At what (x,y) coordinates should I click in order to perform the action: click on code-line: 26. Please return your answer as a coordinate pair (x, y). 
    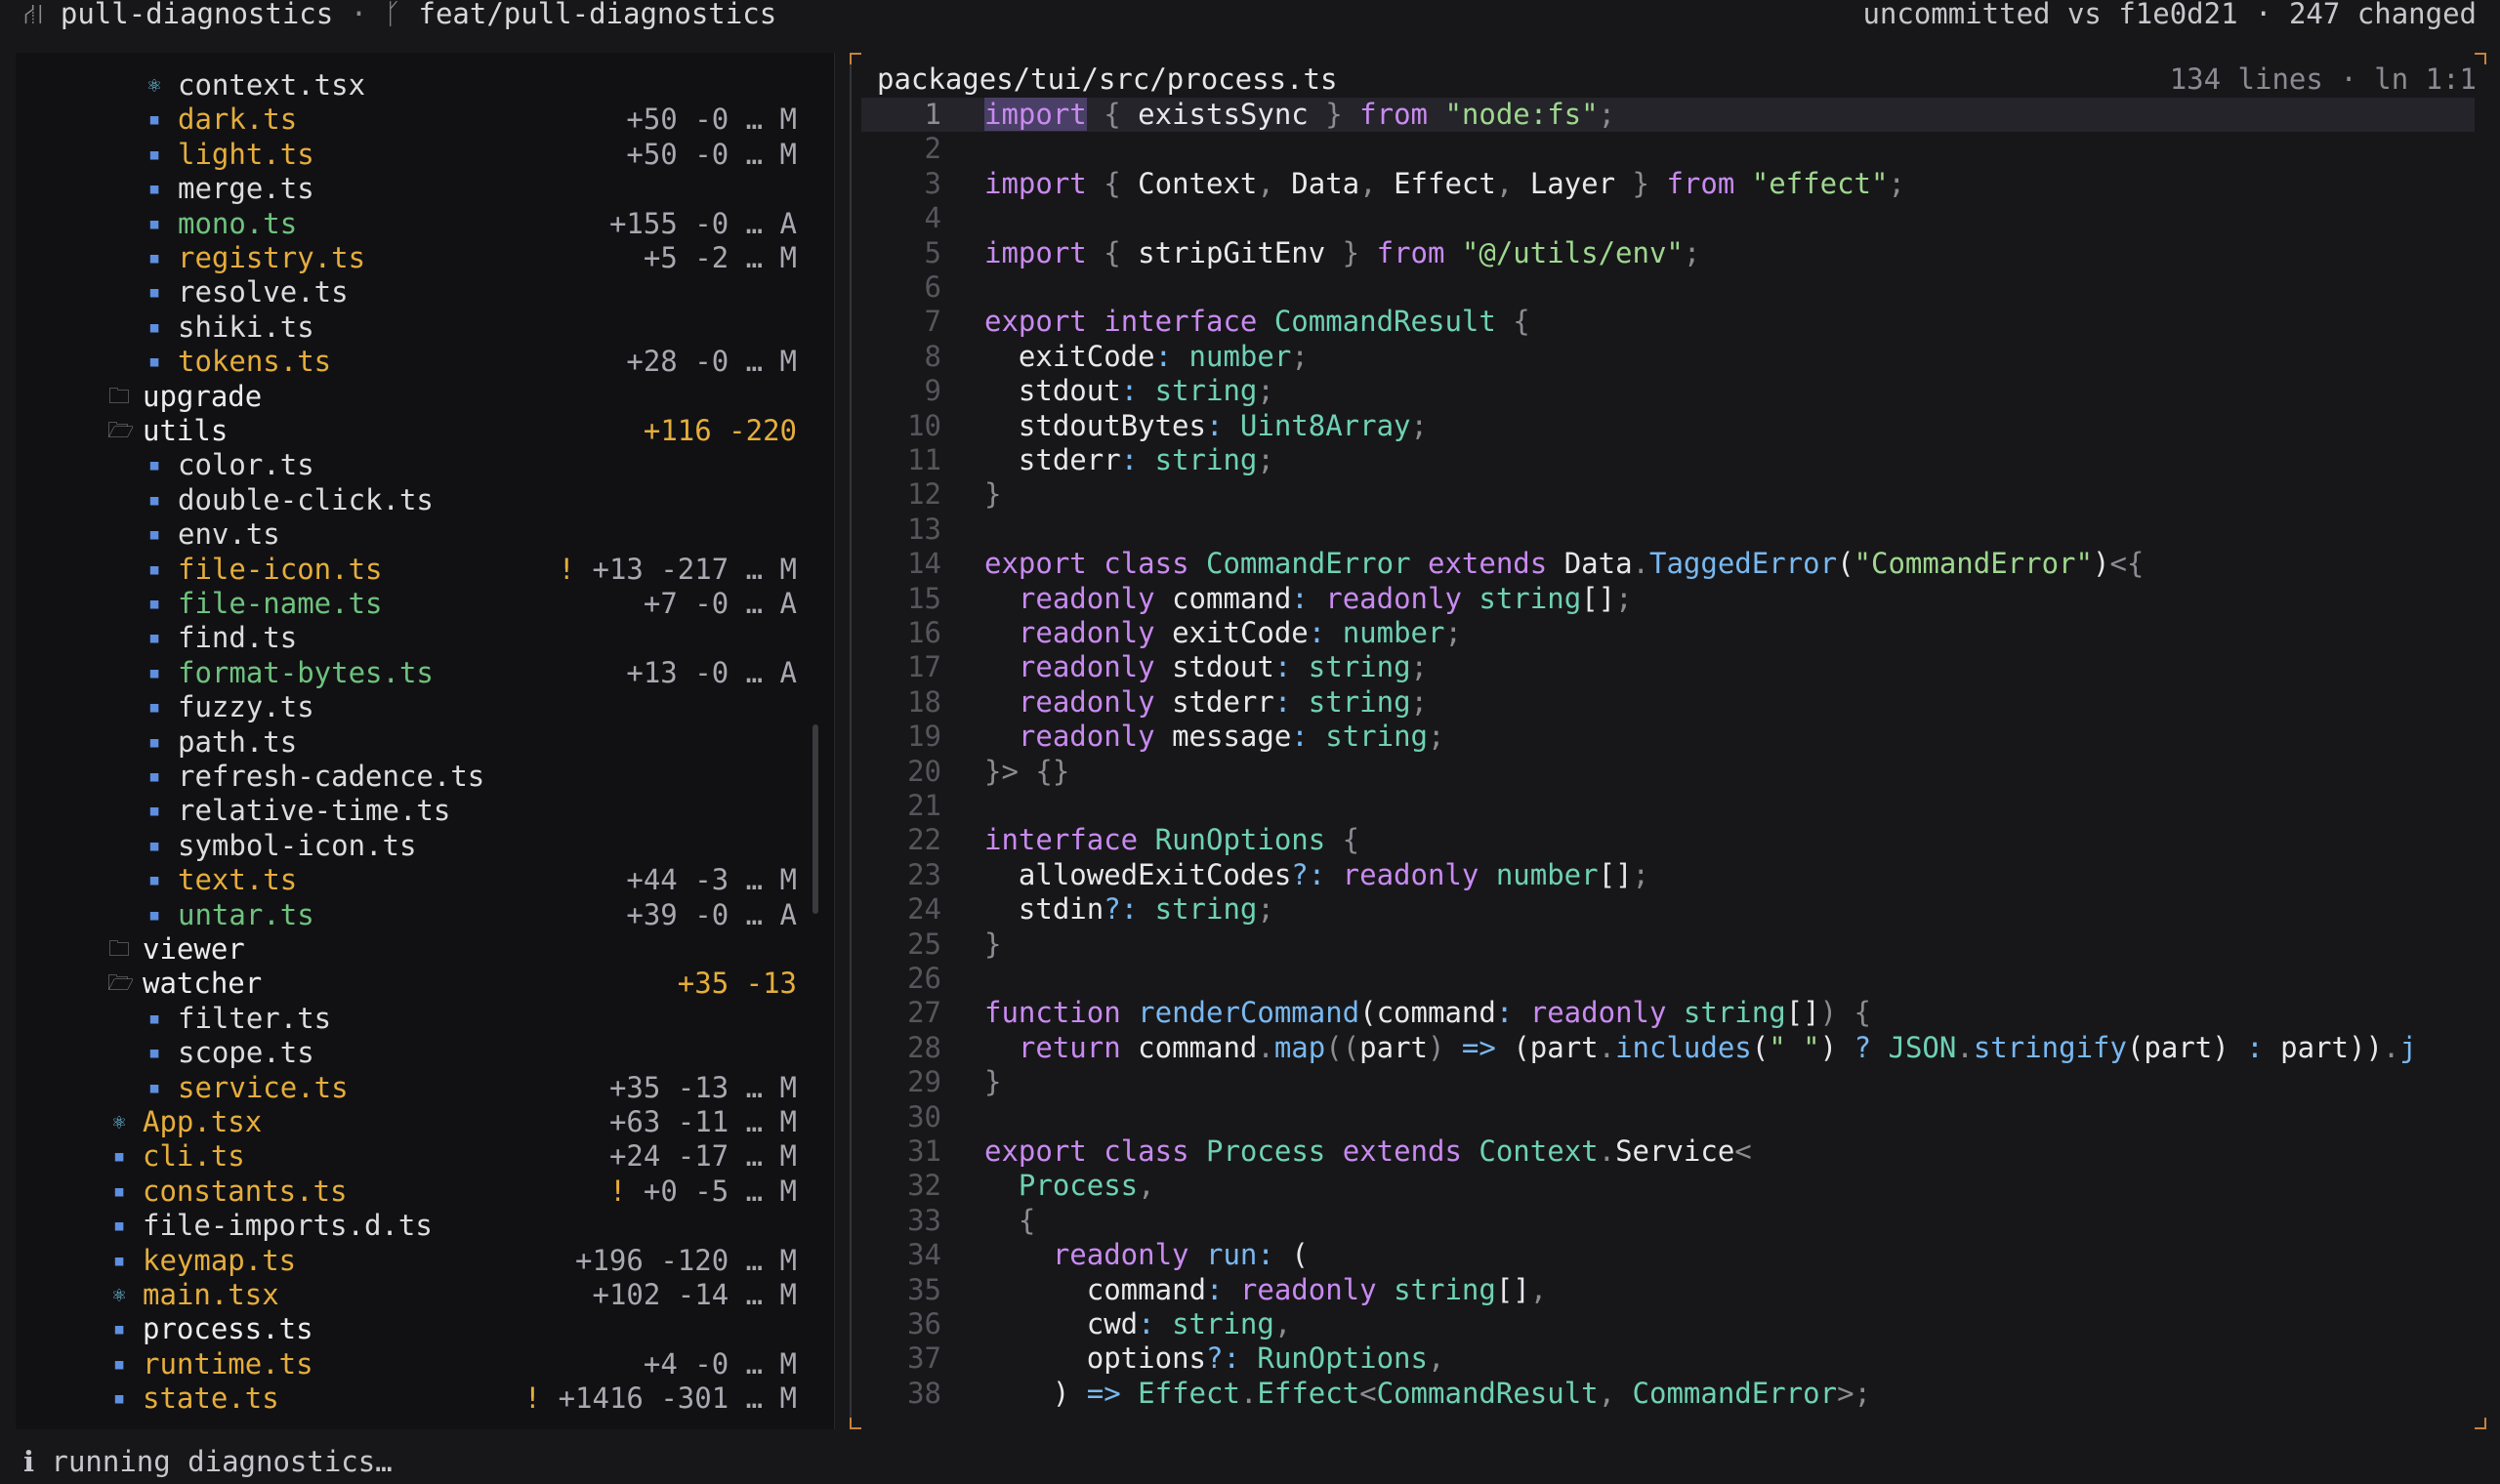
    Looking at the image, I should click on (1668, 979).